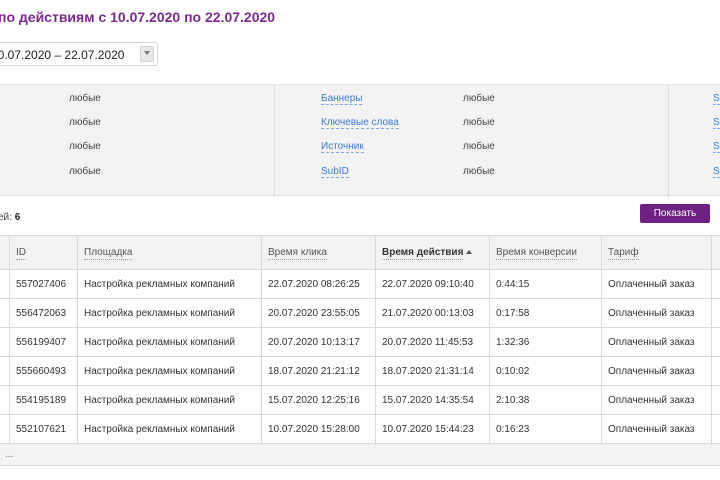 This screenshot has width=720, height=480. I want to click on chevron-down-icon, so click(147, 53).